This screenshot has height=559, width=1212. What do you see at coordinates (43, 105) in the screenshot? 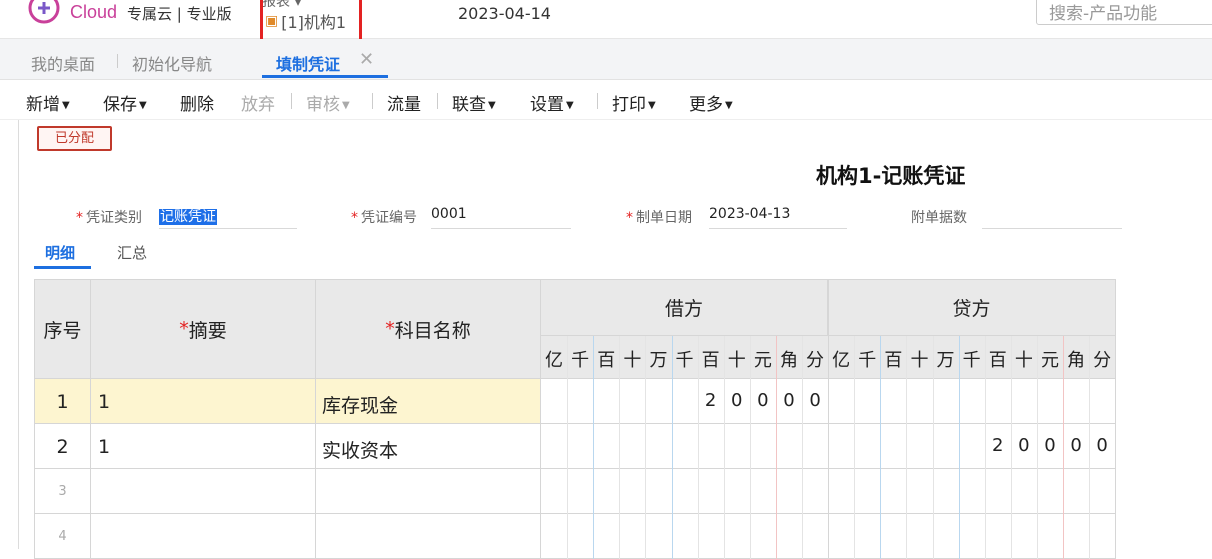
I see `new-label: 新增` at bounding box center [43, 105].